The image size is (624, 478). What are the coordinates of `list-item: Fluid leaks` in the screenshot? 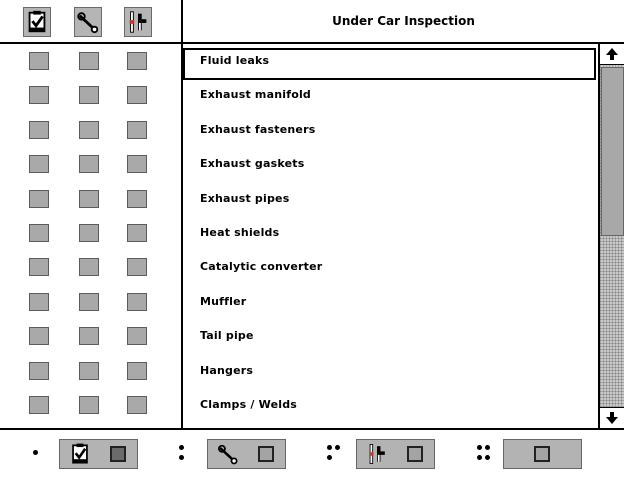 It's located at (299, 62).